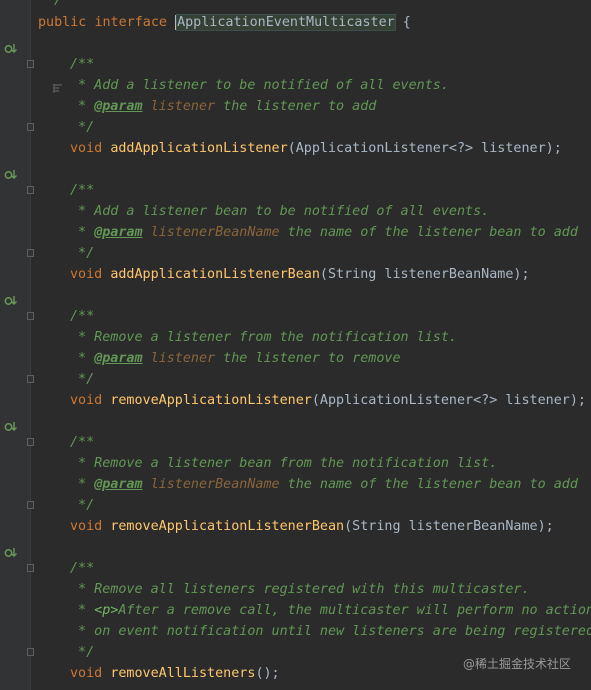  I want to click on param-description: the listener to add, so click(296, 106).